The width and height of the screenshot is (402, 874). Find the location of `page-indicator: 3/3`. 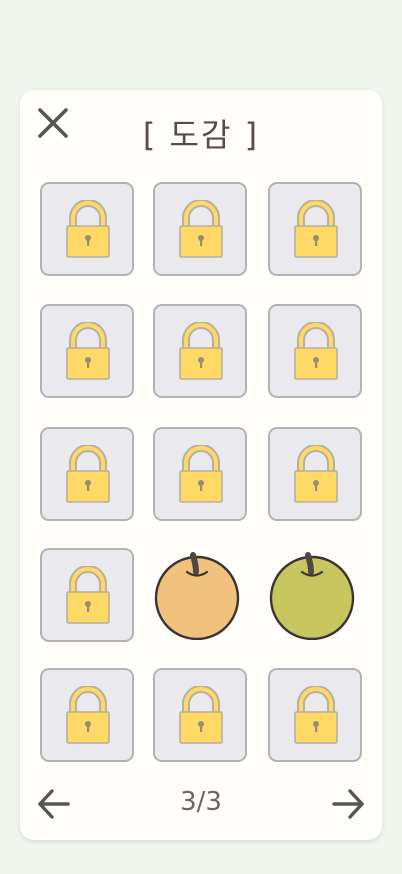

page-indicator: 3/3 is located at coordinates (201, 802).